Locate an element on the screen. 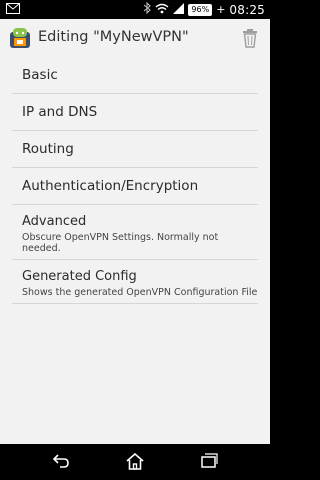 Image resolution: width=320 pixels, height=480 pixels. menu-item-label: Authentication/Encryption is located at coordinates (110, 186).